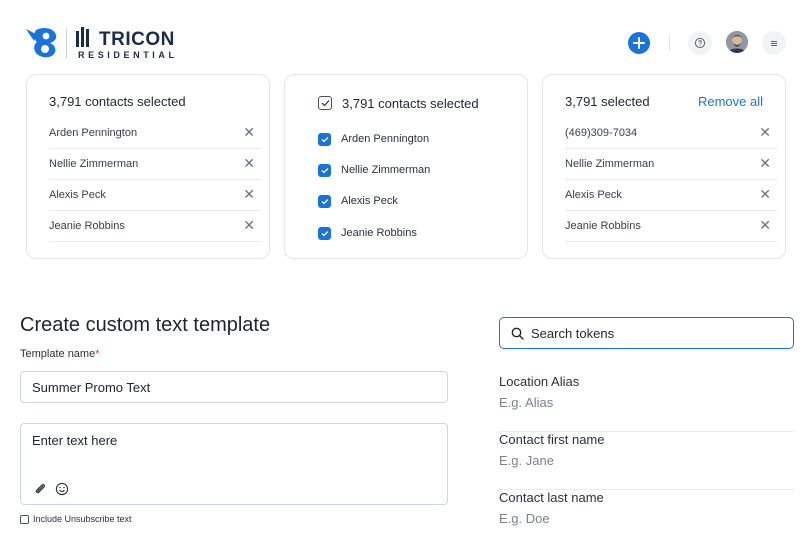  I want to click on avatar-image, so click(737, 42).